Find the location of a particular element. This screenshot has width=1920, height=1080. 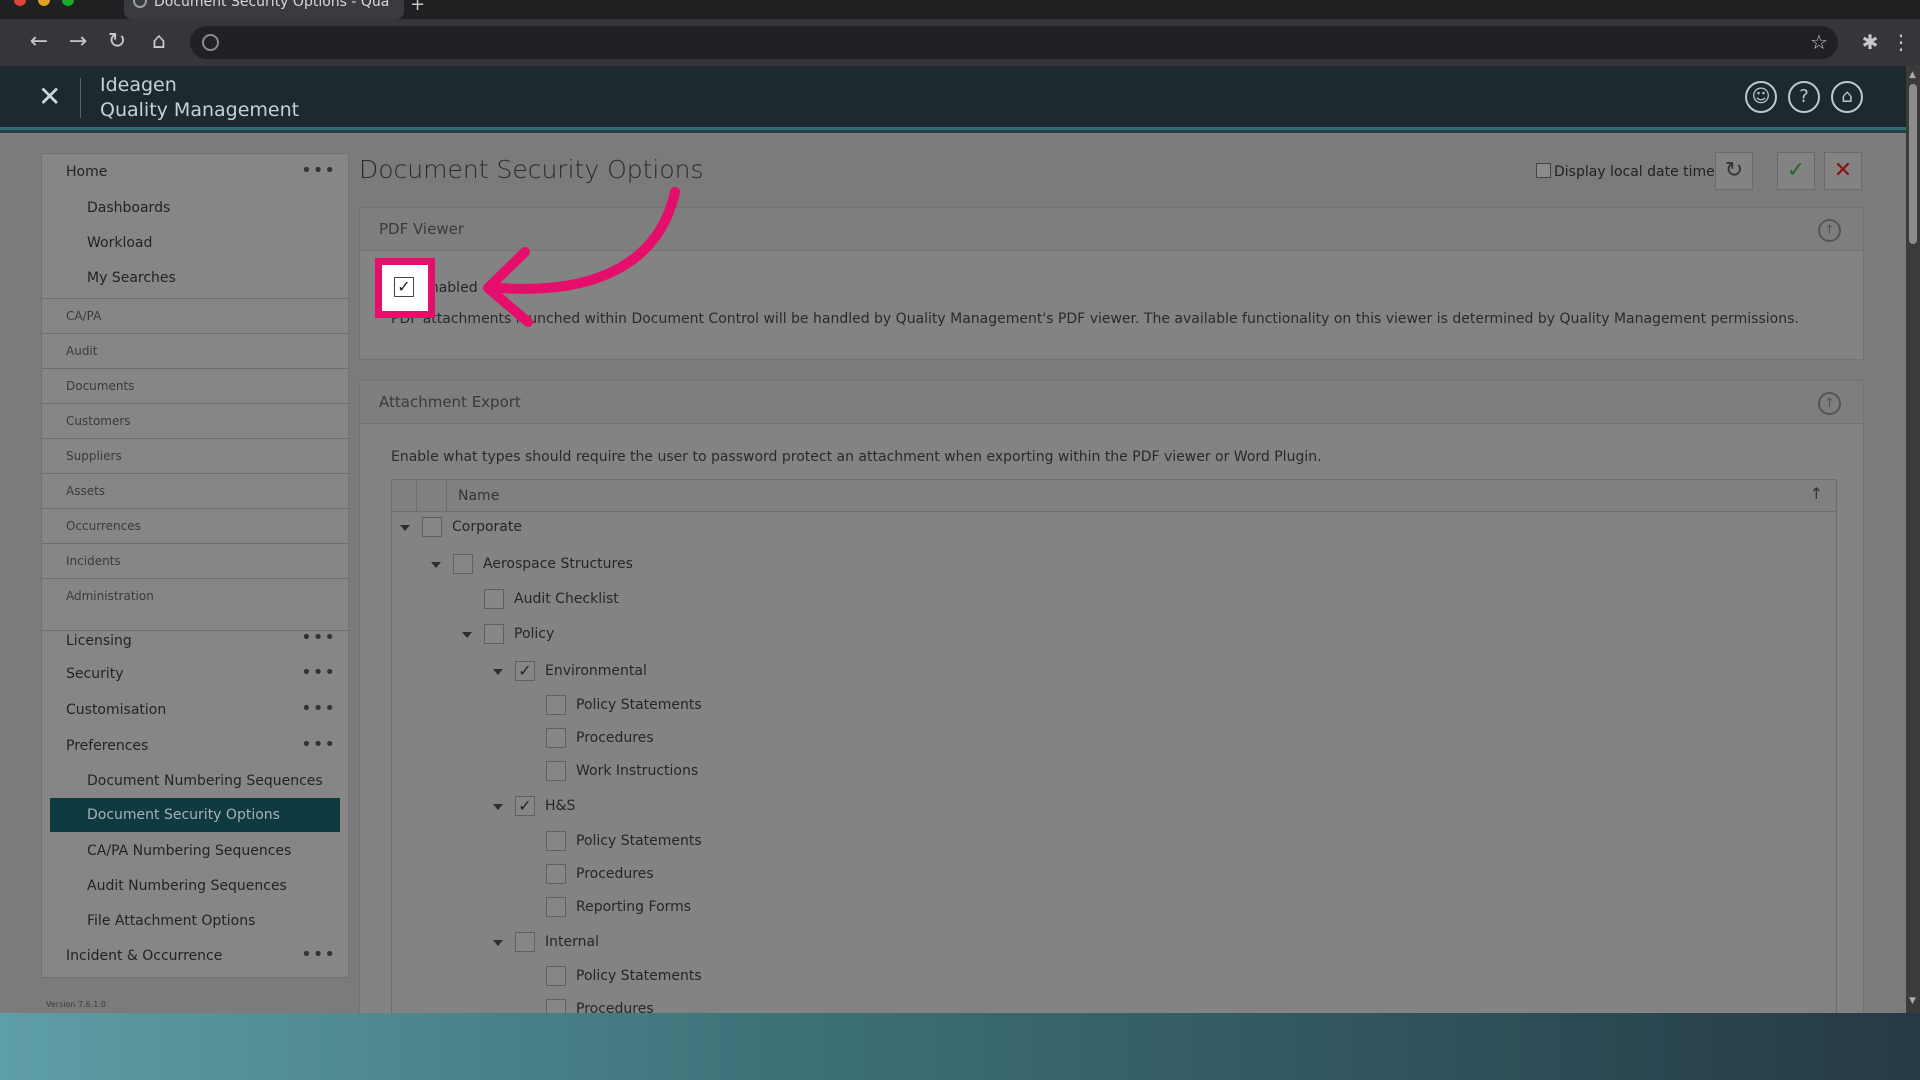

panel-title: PDF Viewer is located at coordinates (421, 229).